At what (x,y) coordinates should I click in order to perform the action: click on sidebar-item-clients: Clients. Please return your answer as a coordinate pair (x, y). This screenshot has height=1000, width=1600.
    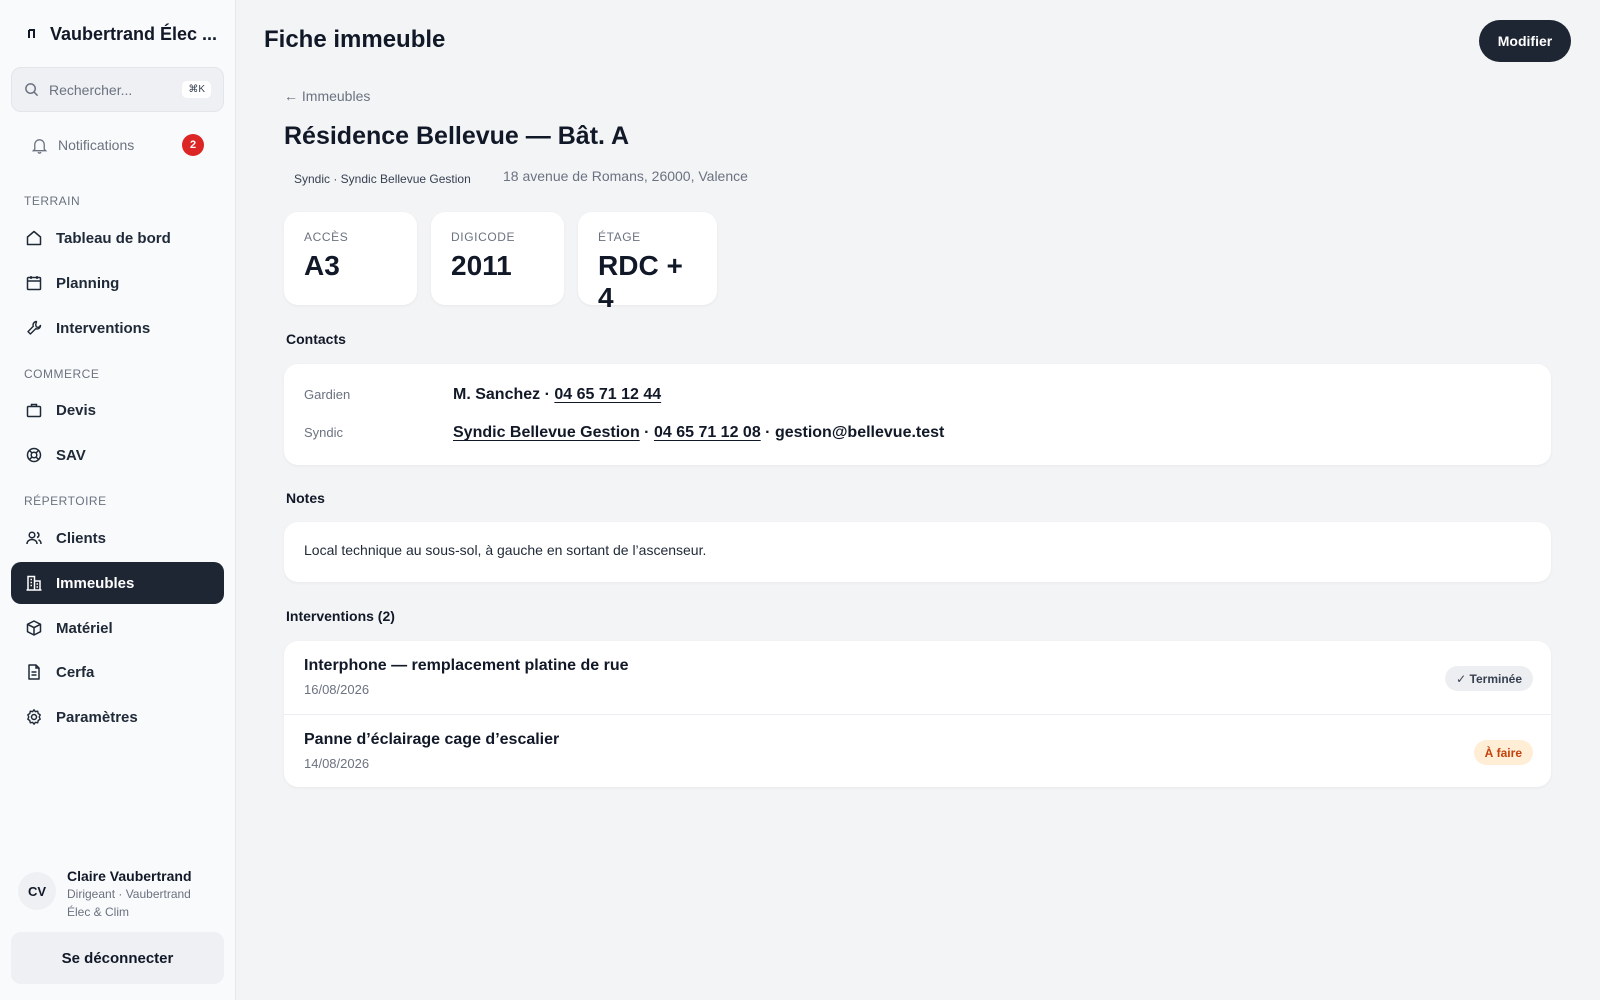
    Looking at the image, I should click on (117, 538).